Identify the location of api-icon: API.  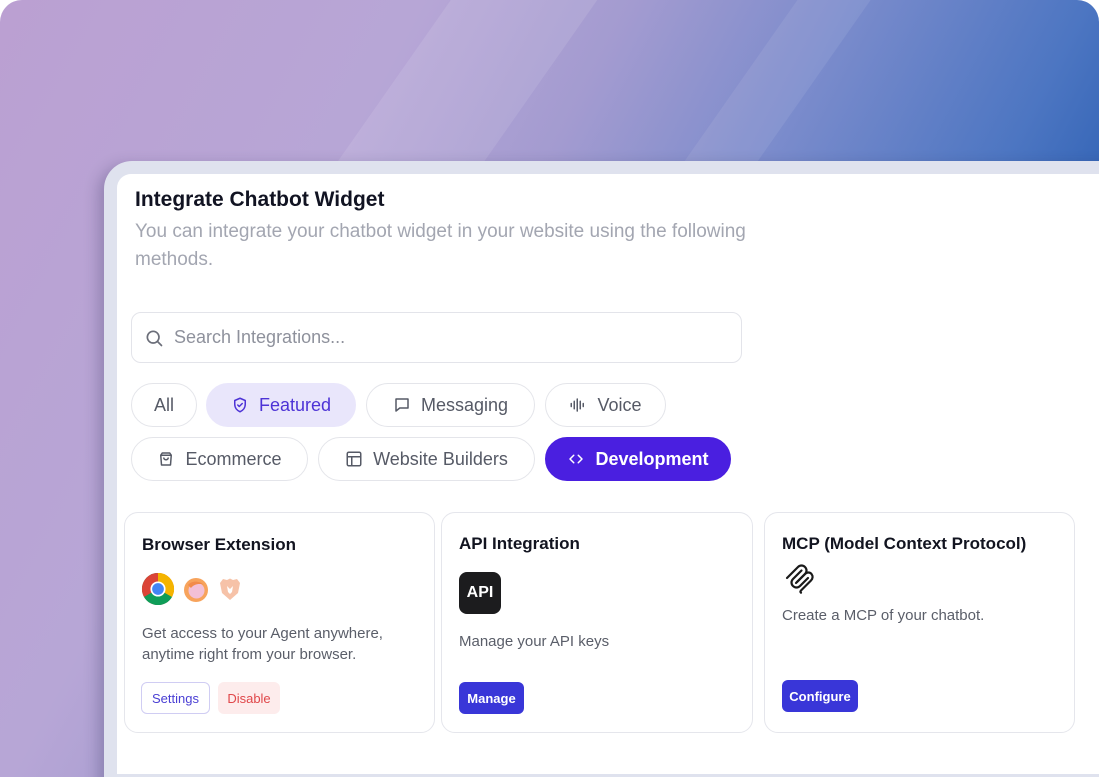
(480, 593).